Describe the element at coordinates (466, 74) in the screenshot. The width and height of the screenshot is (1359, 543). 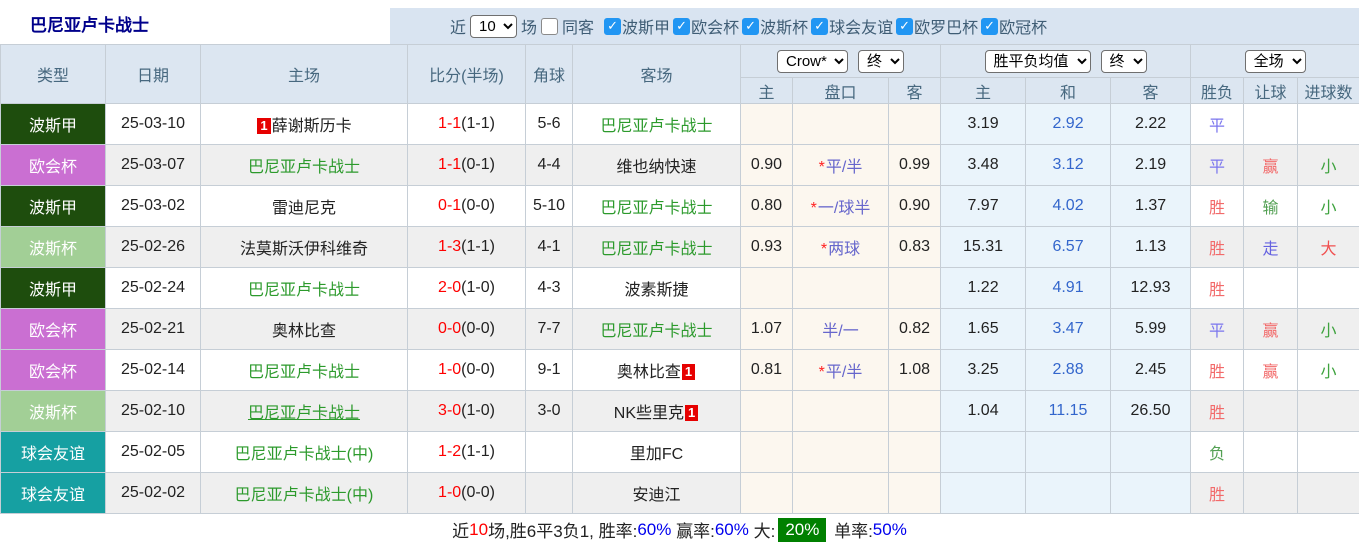
I see `col-header-score: 比分(半场)` at that location.